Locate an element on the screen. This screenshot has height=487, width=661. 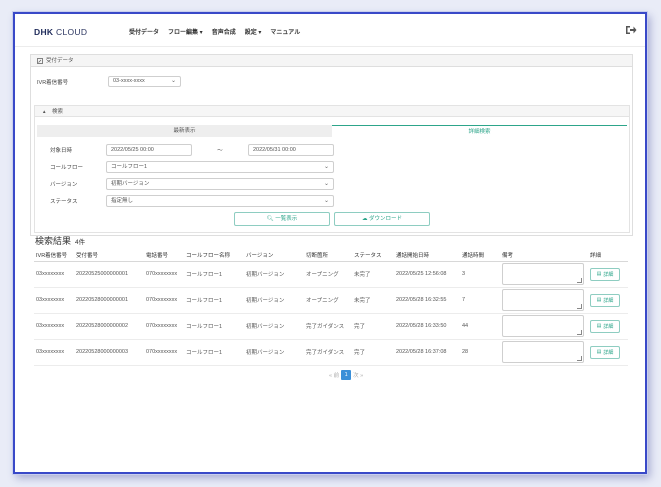
pager-next: 次 » is located at coordinates (358, 375).